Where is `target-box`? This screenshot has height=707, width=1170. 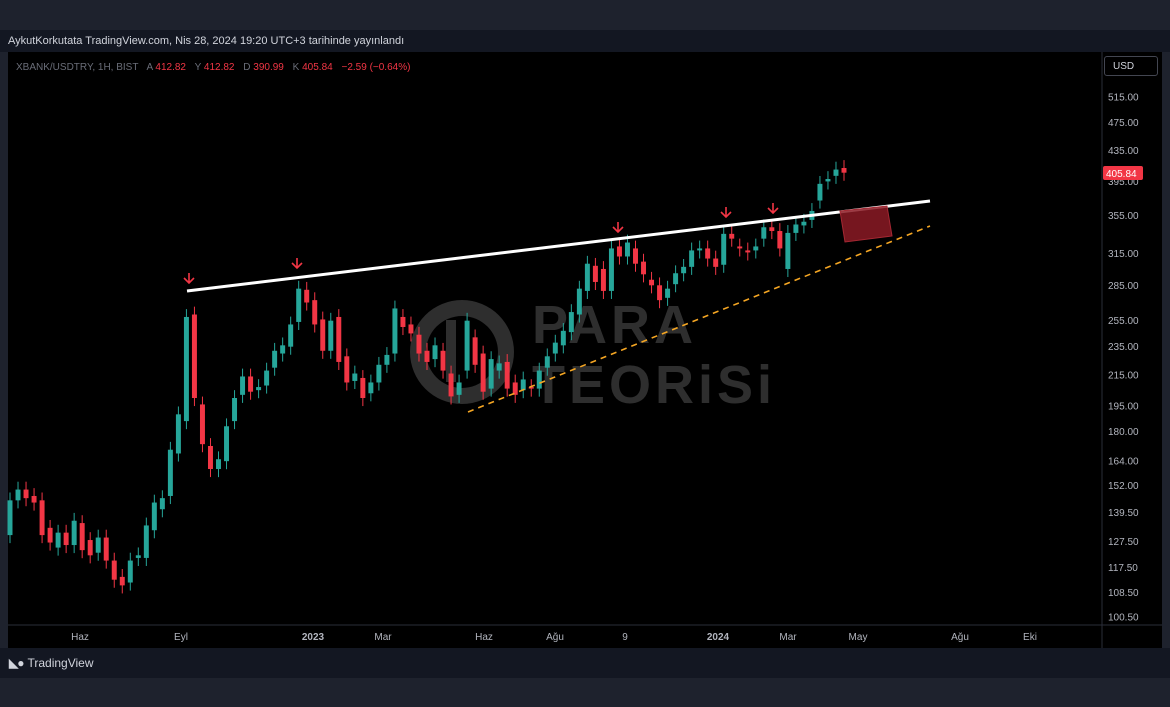
target-box is located at coordinates (866, 224).